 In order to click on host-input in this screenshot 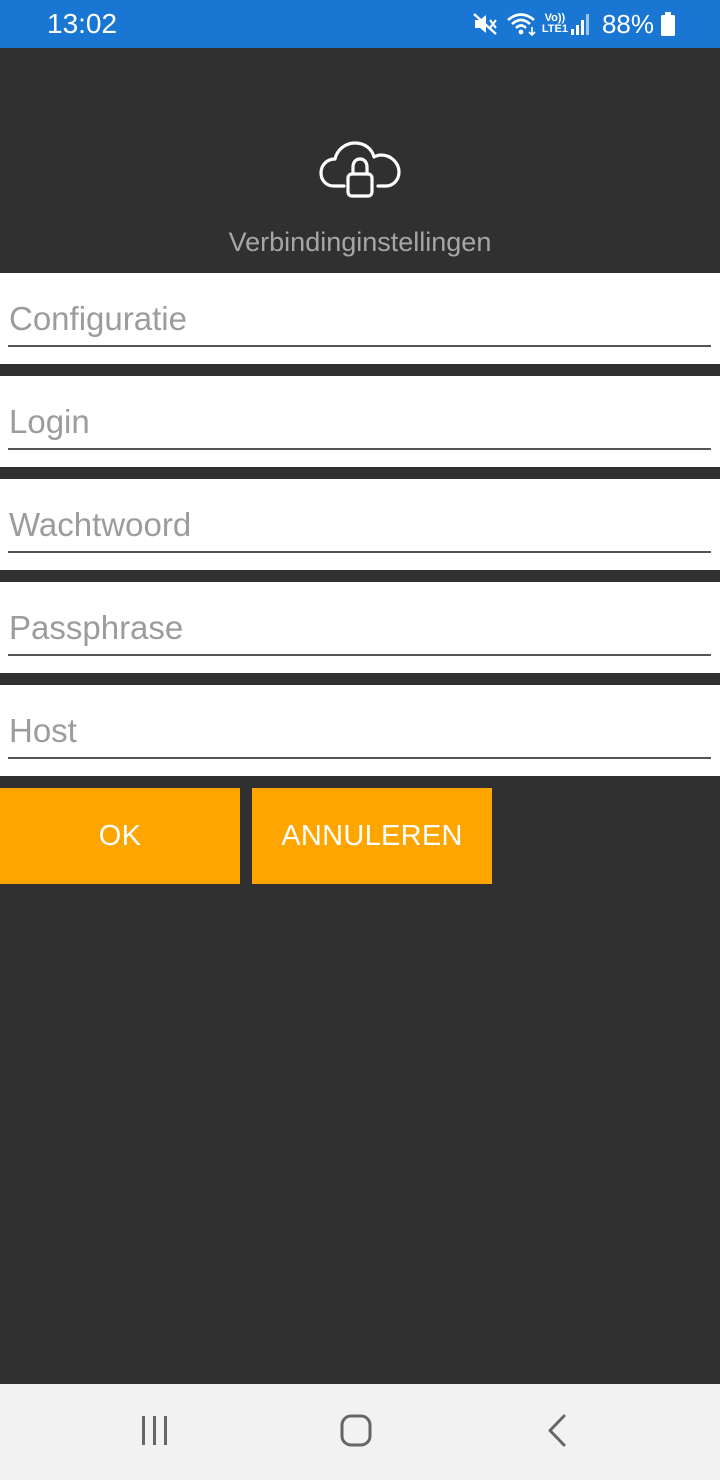, I will do `click(359, 732)`.